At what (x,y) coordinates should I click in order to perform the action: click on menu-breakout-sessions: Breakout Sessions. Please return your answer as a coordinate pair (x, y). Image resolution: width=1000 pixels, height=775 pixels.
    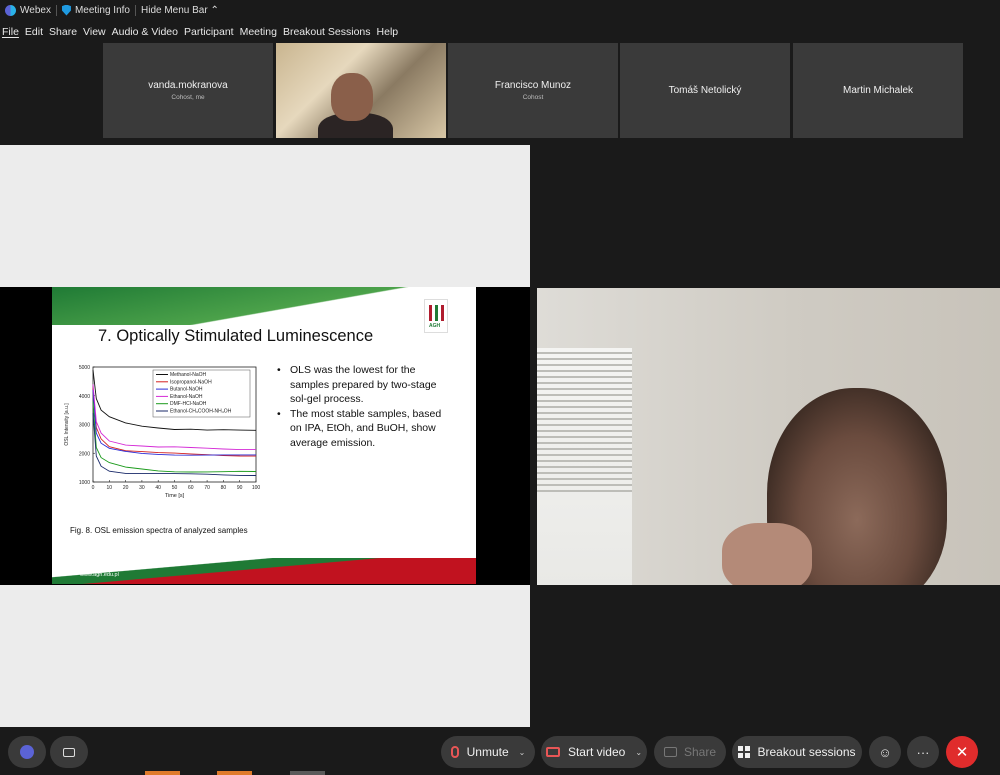
    Looking at the image, I should click on (327, 32).